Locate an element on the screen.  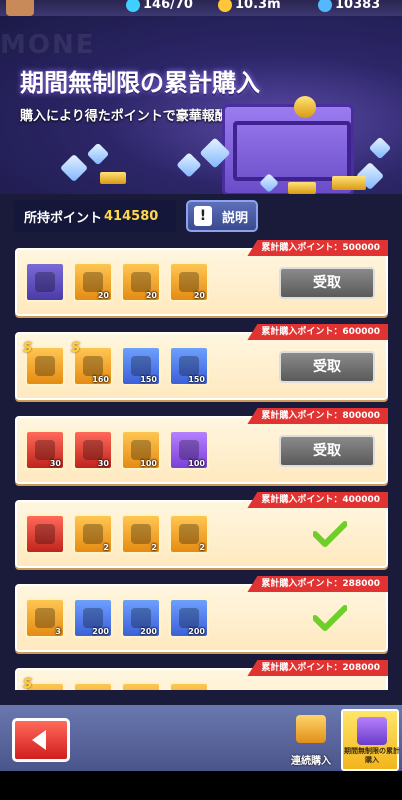
points-label: 所持ポイント is located at coordinates (63, 218).